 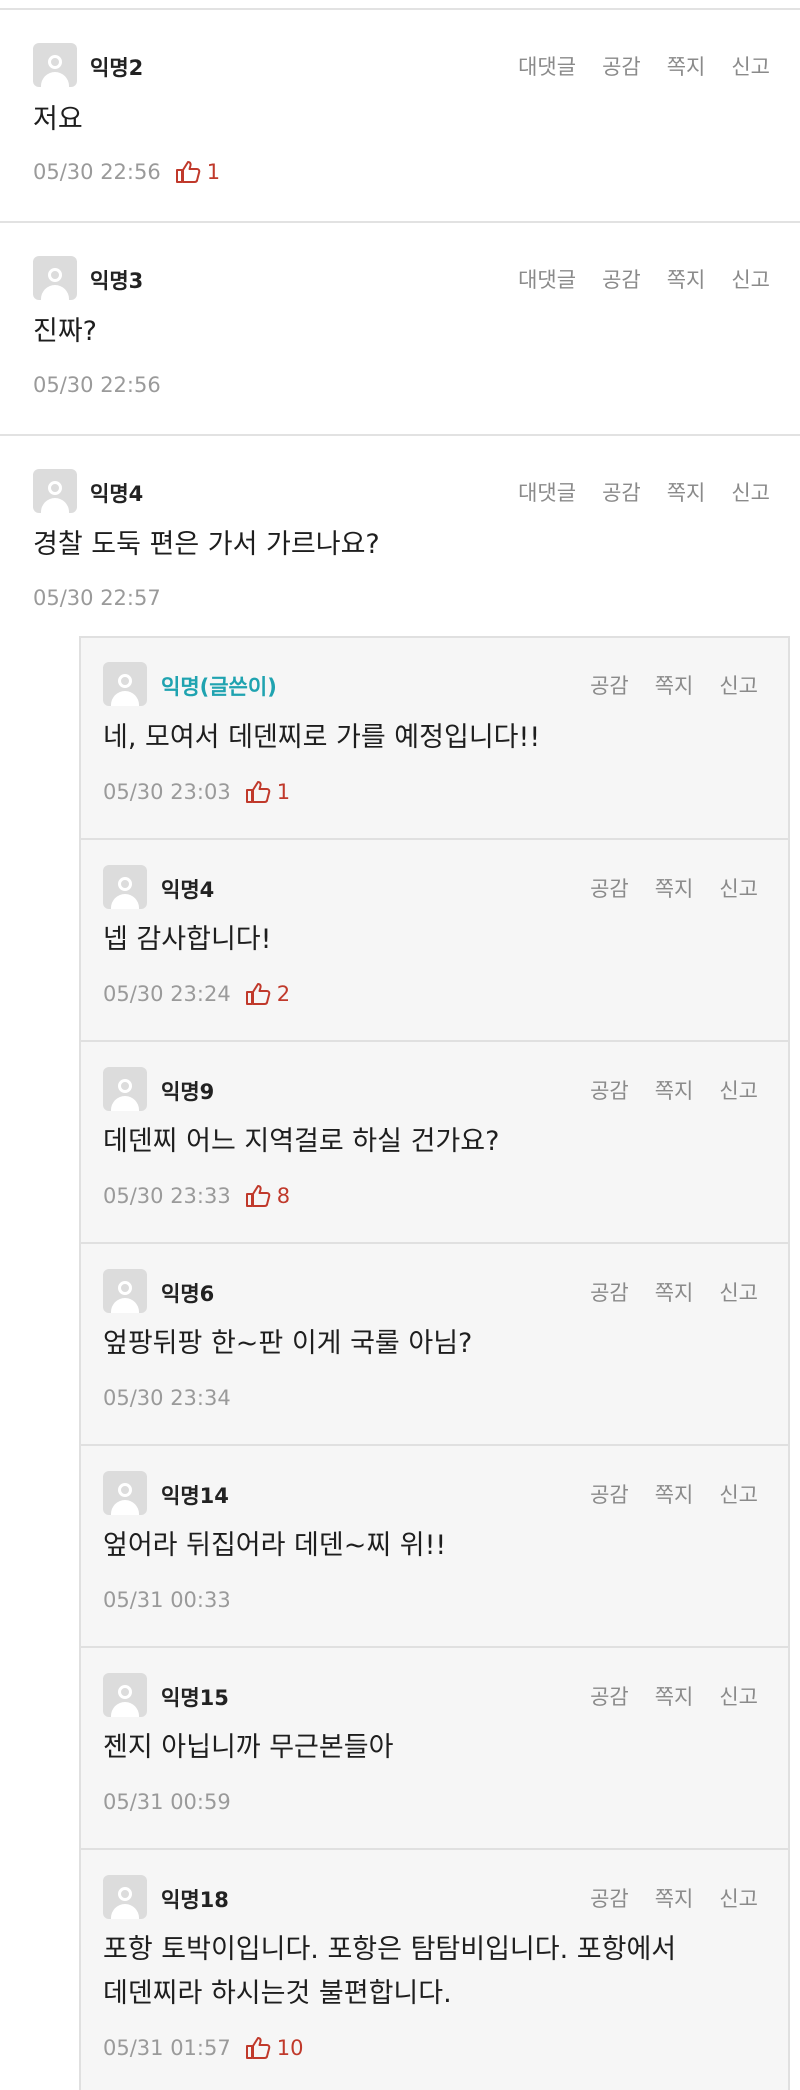 What do you see at coordinates (219, 687) in the screenshot?
I see `reply-author: 익명(글쓴이)` at bounding box center [219, 687].